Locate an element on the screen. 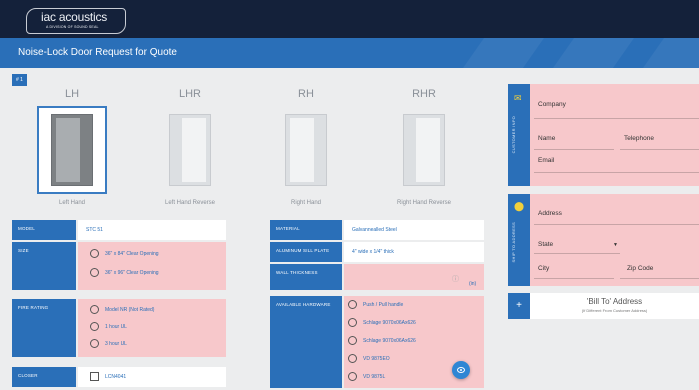 The image size is (699, 390). door-option-title: LHR is located at coordinates (189, 94).